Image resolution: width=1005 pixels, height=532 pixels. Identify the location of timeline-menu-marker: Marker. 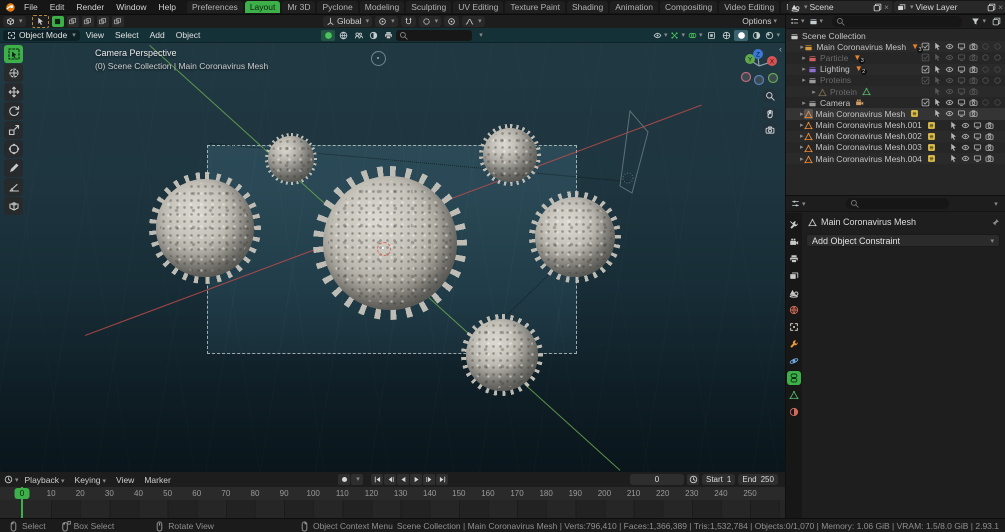
(157, 480).